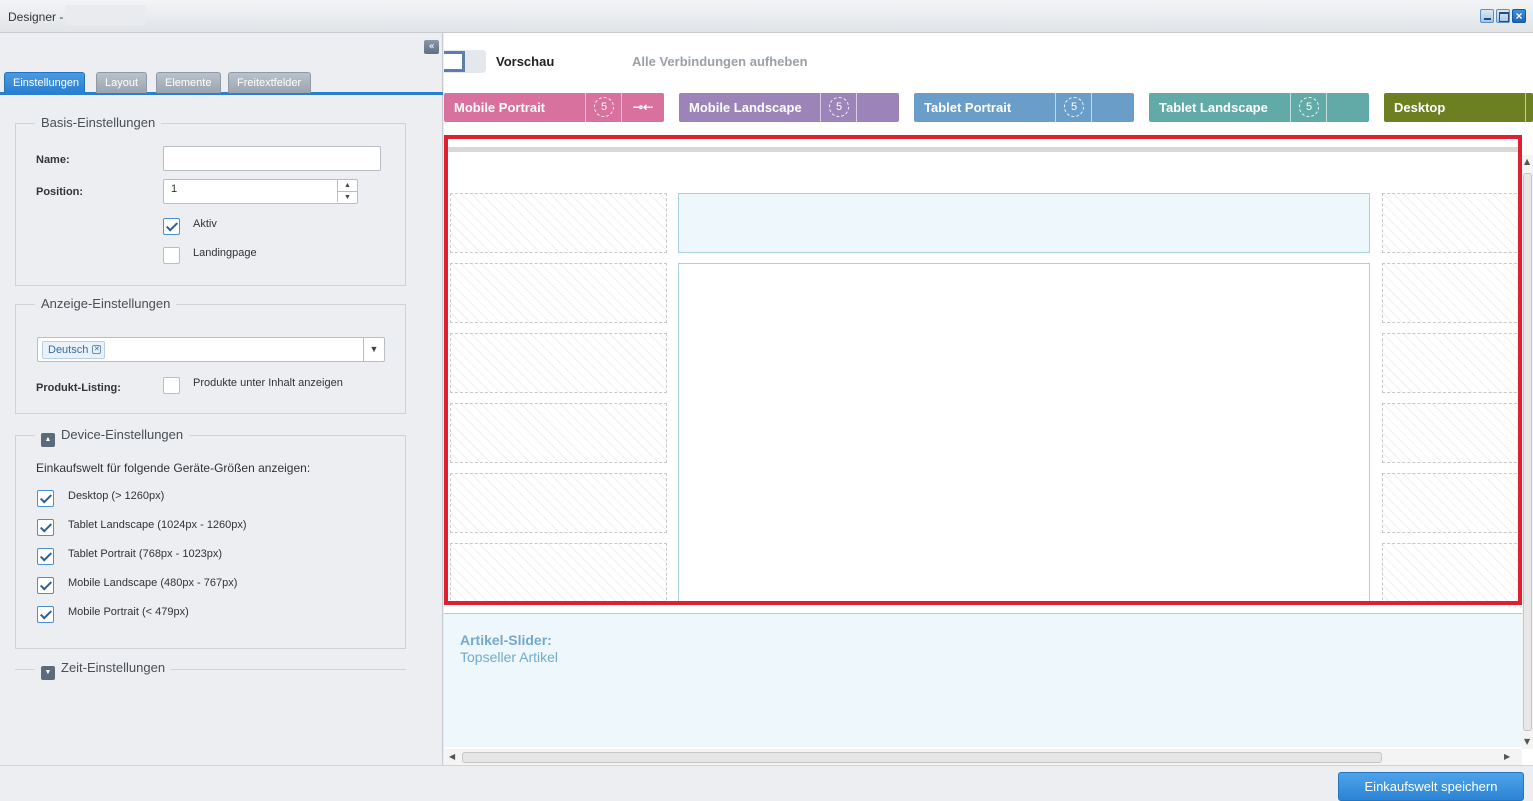  What do you see at coordinates (525, 61) in the screenshot?
I see `preview-label: Vorschau` at bounding box center [525, 61].